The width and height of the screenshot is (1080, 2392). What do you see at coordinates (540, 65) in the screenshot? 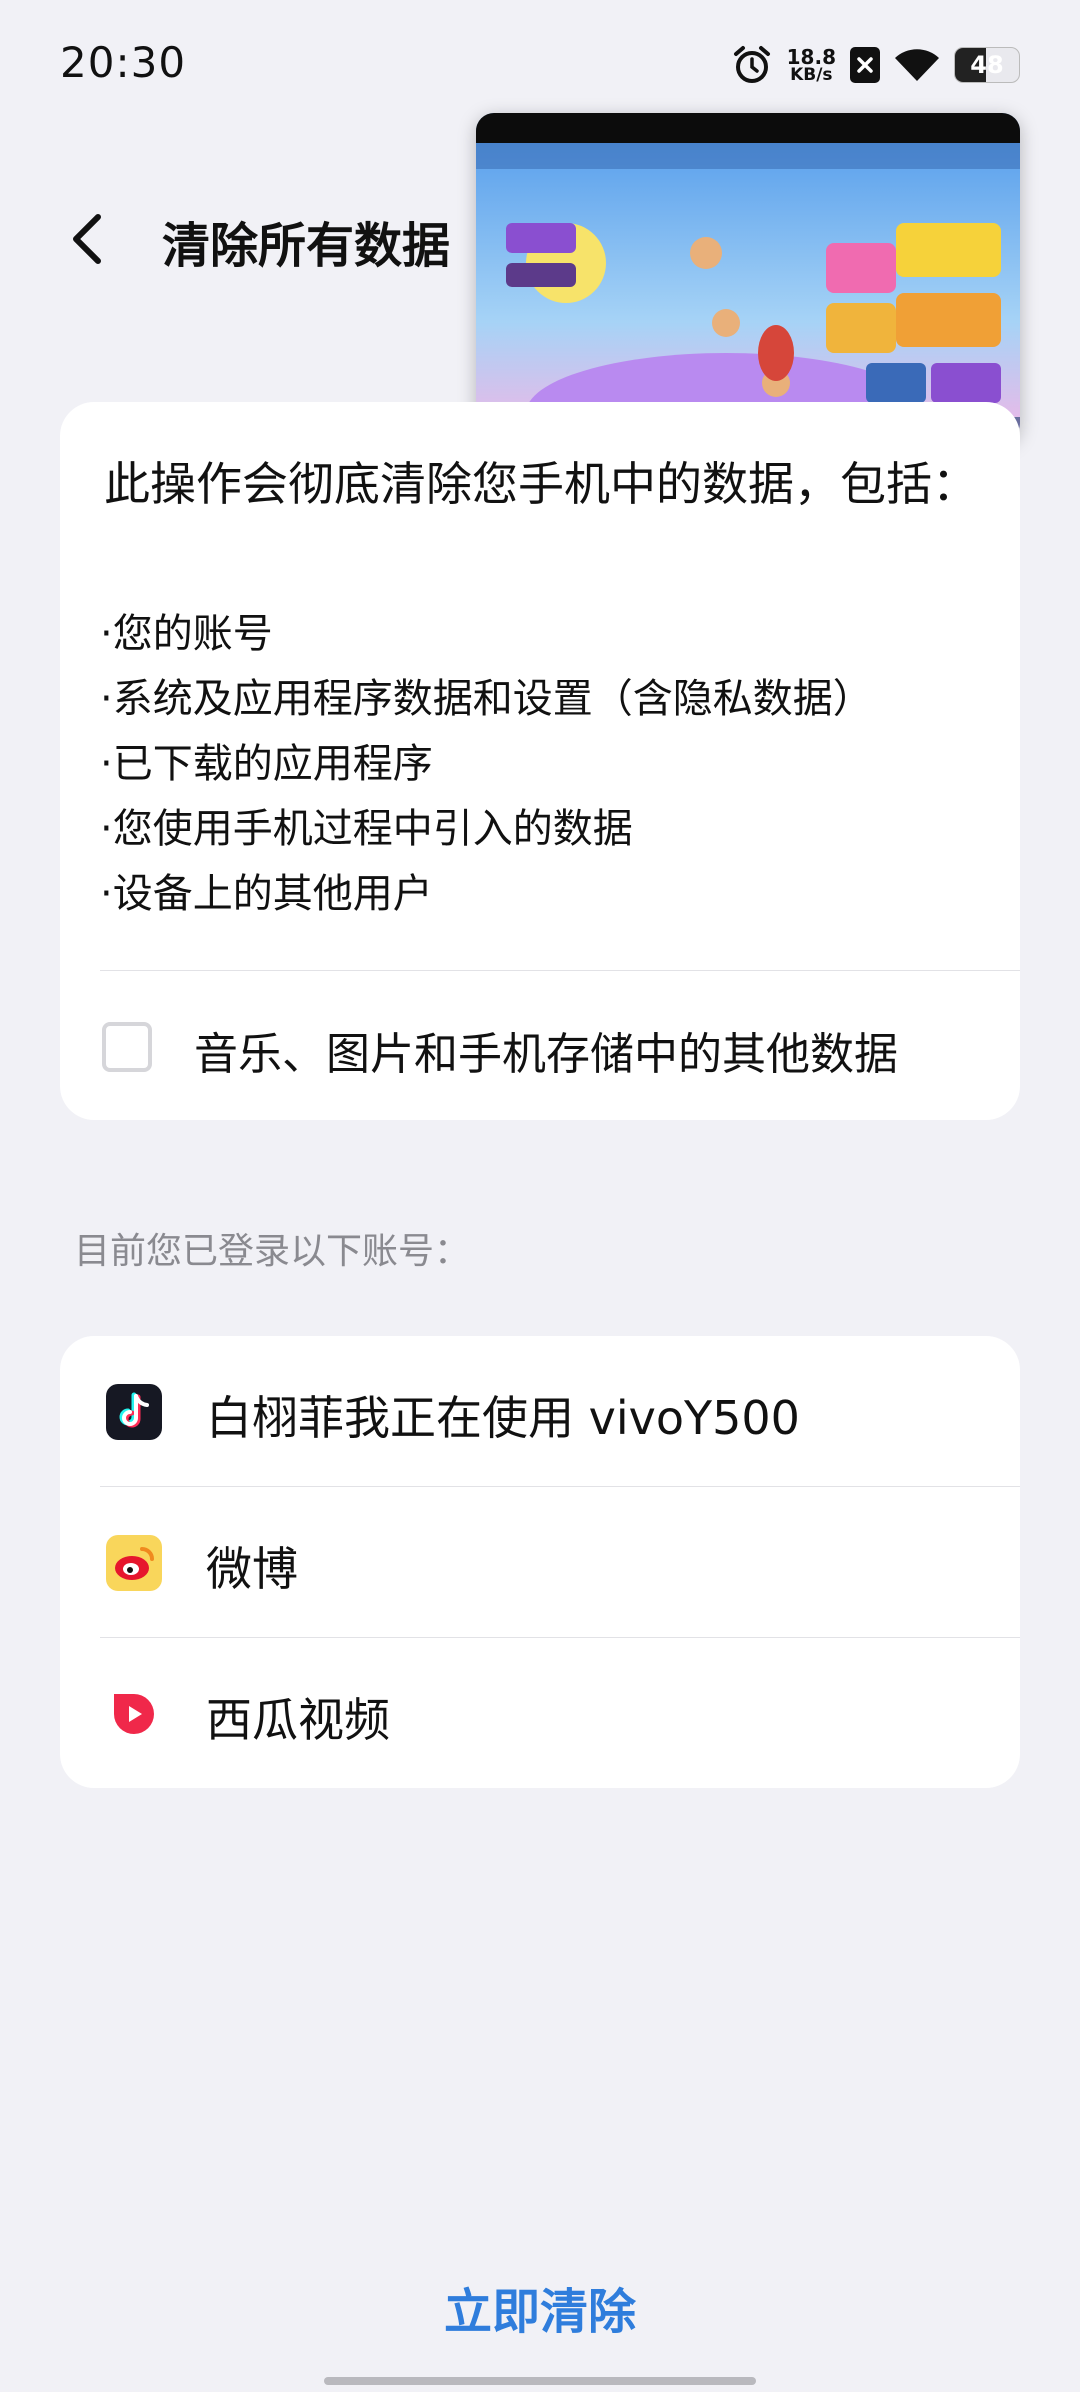
I see `status-bar: 20:30 18.8 KB/s 48` at bounding box center [540, 65].